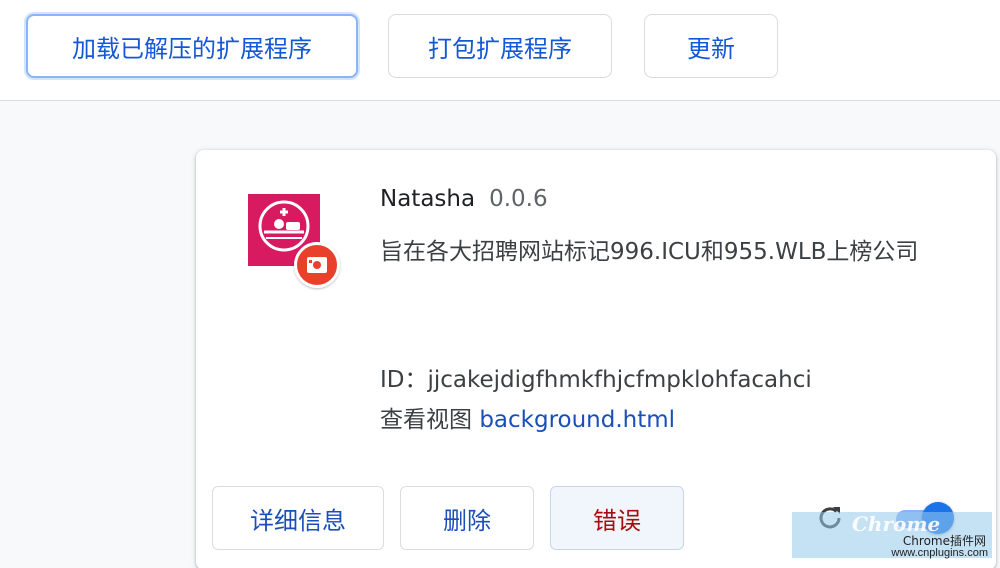  Describe the element at coordinates (577, 420) in the screenshot. I see `background-page-link: background.html` at that location.